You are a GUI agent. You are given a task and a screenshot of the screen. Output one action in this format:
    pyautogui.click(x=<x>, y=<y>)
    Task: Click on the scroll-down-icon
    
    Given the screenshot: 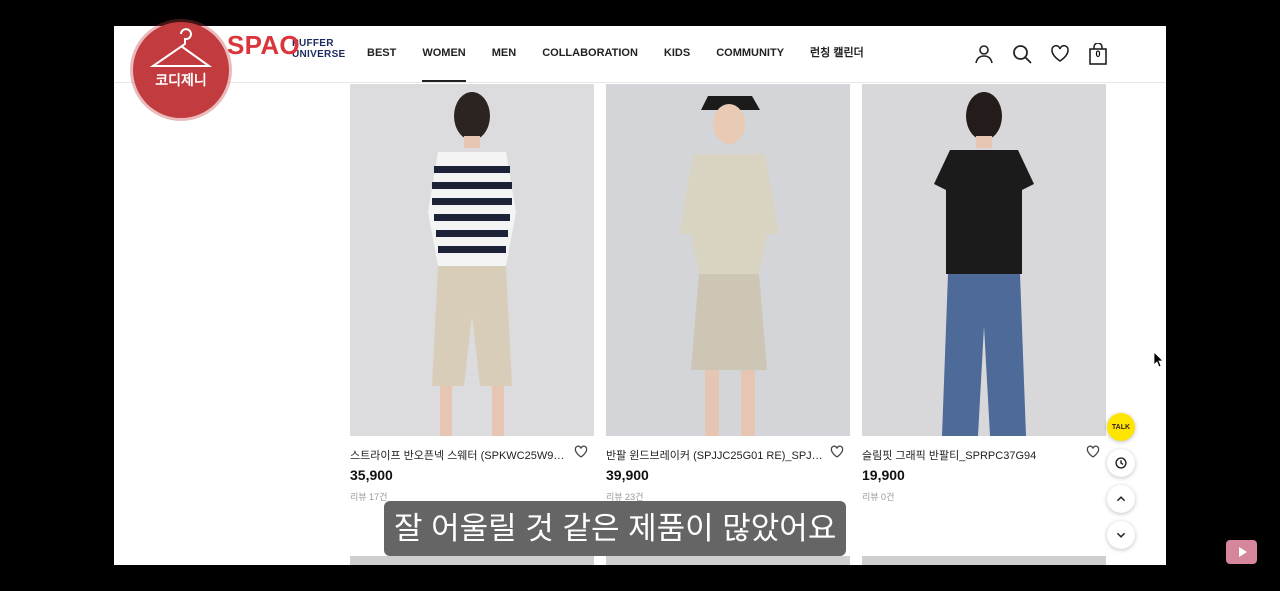 What is the action you would take?
    pyautogui.click(x=1121, y=535)
    